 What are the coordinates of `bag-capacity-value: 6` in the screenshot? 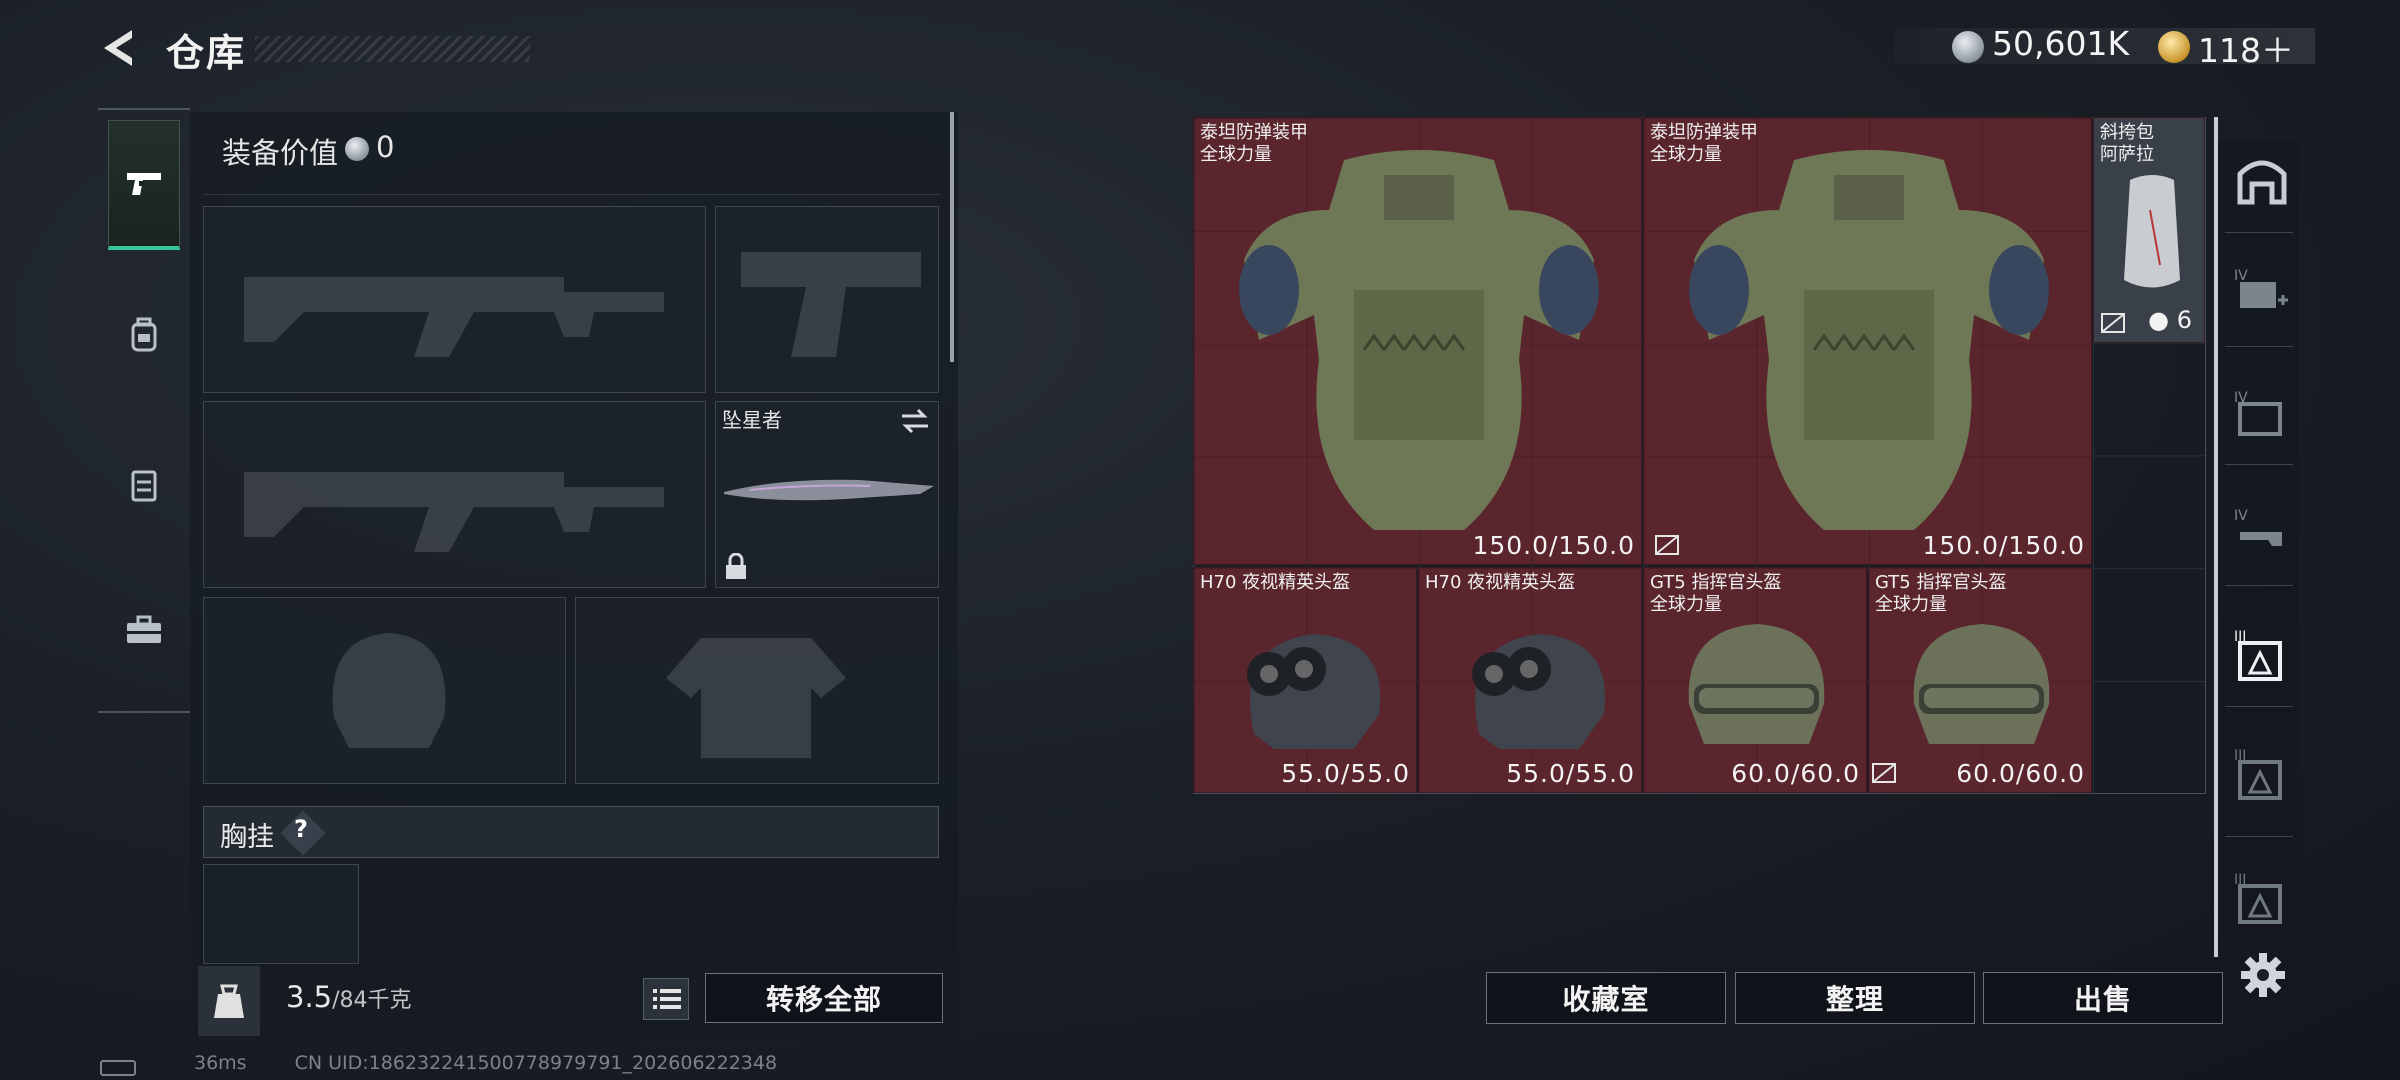 It's located at (2184, 320).